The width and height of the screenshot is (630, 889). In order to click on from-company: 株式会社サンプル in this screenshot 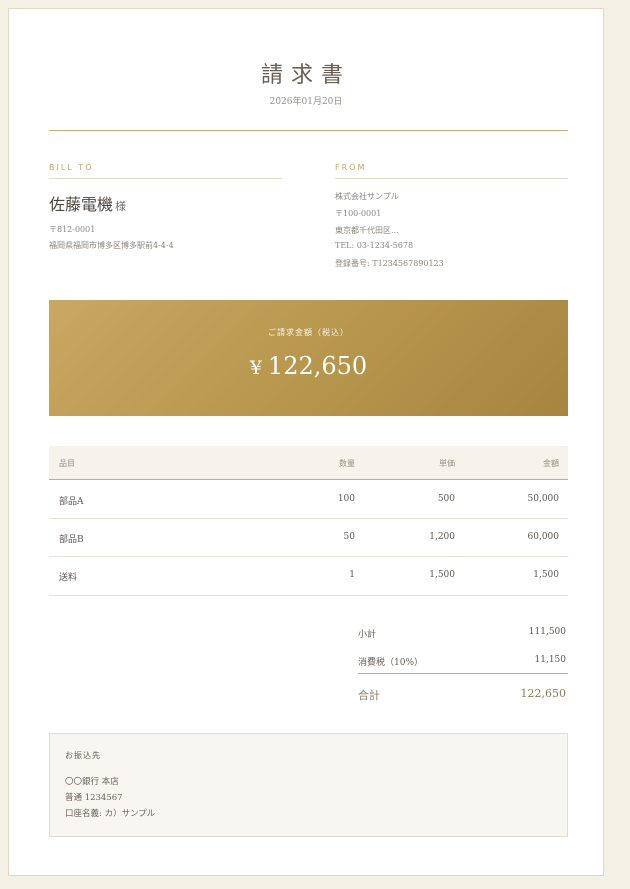, I will do `click(367, 196)`.